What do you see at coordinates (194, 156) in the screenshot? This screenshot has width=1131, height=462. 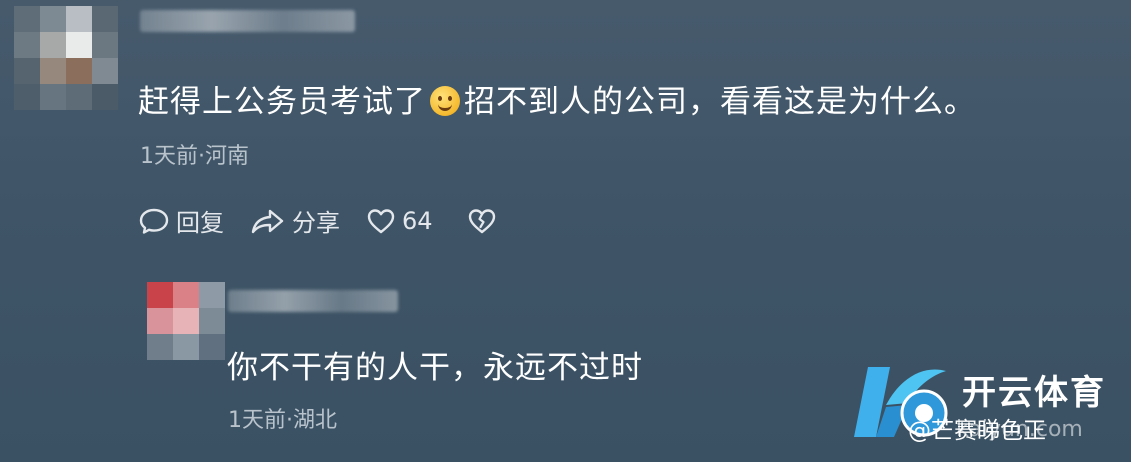 I see `comment-meta: 1天前·河南` at bounding box center [194, 156].